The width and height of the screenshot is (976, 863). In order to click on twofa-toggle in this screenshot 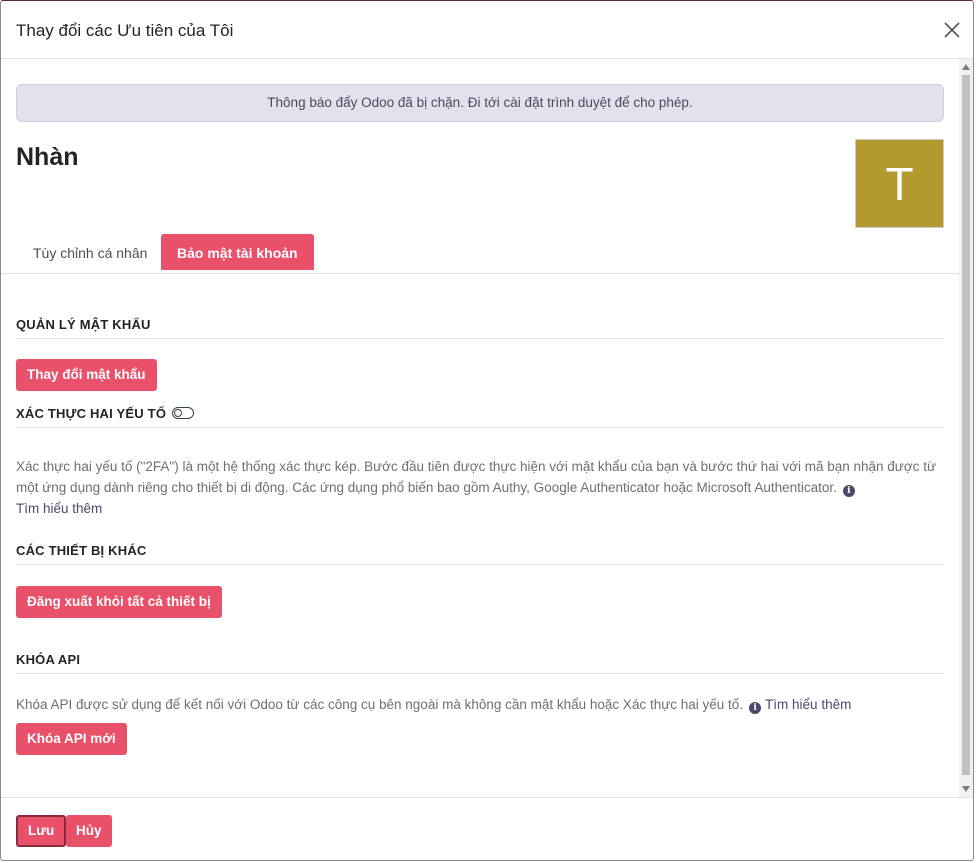, I will do `click(183, 413)`.